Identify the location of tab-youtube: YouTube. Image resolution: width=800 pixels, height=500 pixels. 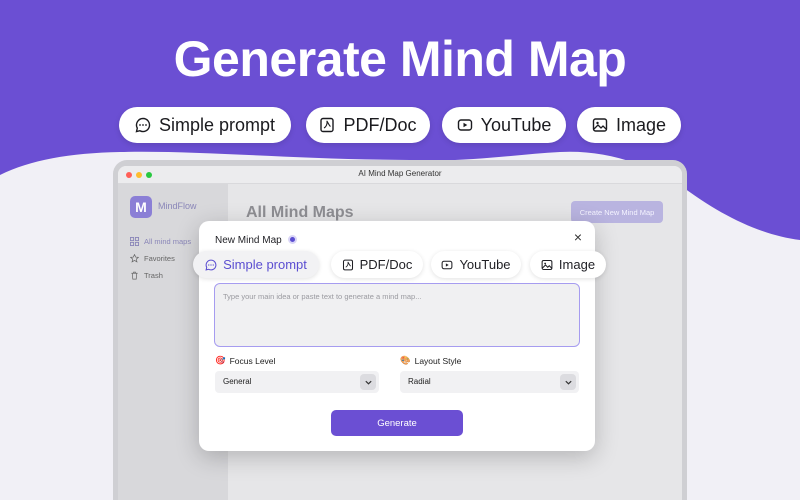
(476, 264).